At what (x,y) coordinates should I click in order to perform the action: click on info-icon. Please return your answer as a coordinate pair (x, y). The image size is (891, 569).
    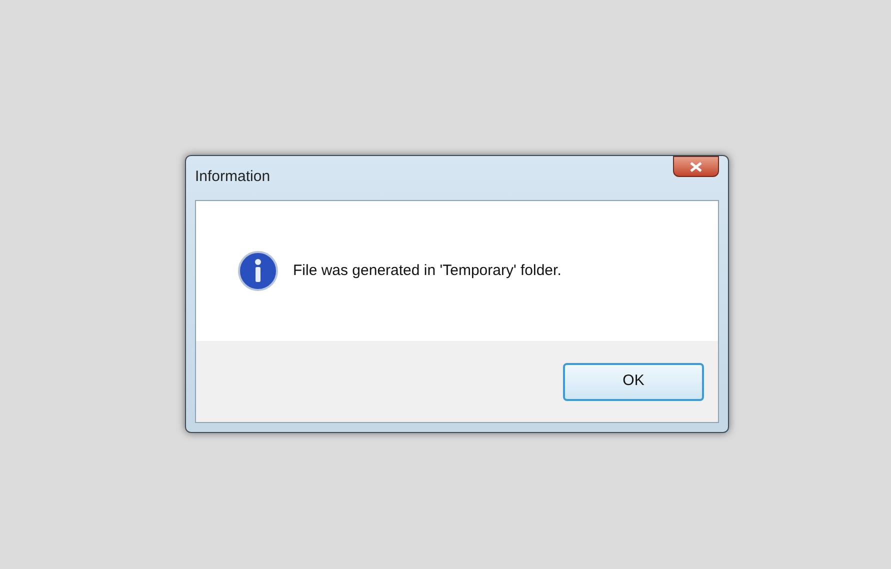
    Looking at the image, I should click on (258, 271).